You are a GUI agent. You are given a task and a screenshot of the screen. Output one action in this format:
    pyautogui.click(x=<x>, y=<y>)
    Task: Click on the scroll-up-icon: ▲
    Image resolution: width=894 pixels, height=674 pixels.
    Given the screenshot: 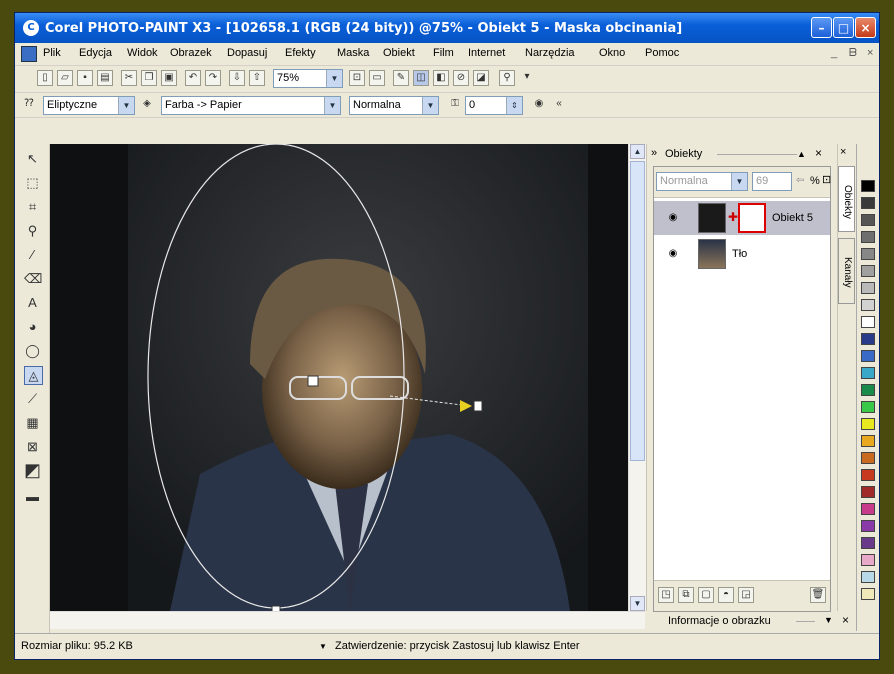 What is the action you would take?
    pyautogui.click(x=637, y=151)
    